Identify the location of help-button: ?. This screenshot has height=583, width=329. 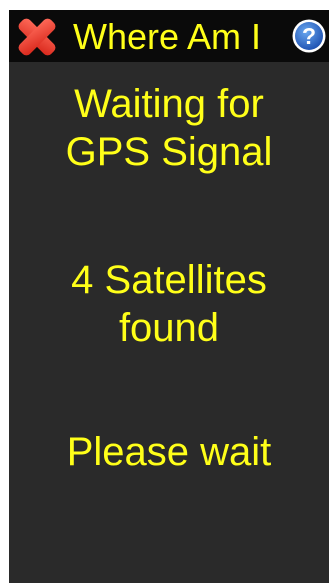
(309, 36).